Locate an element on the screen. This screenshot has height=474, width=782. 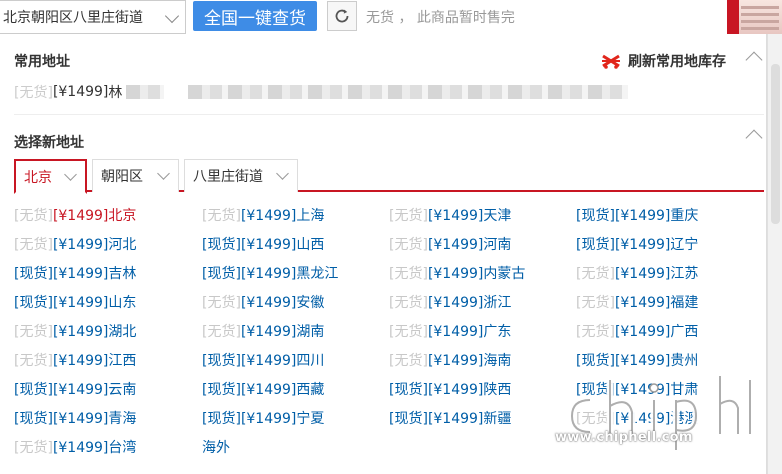
region-name: 海外 is located at coordinates (216, 448).